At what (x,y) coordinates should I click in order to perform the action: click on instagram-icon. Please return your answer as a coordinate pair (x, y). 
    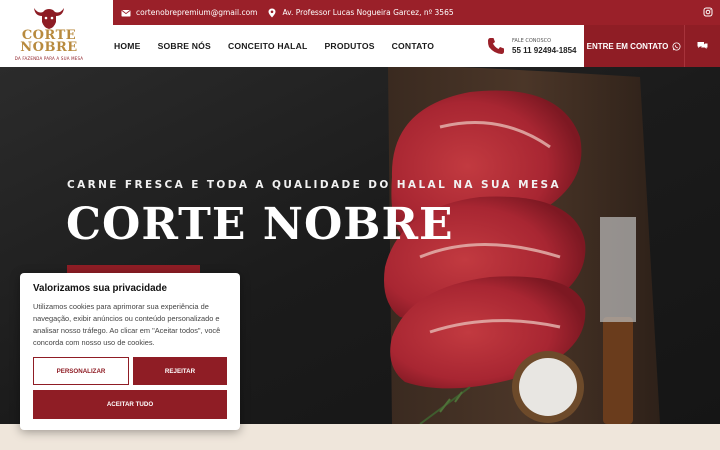
    Looking at the image, I should click on (708, 12).